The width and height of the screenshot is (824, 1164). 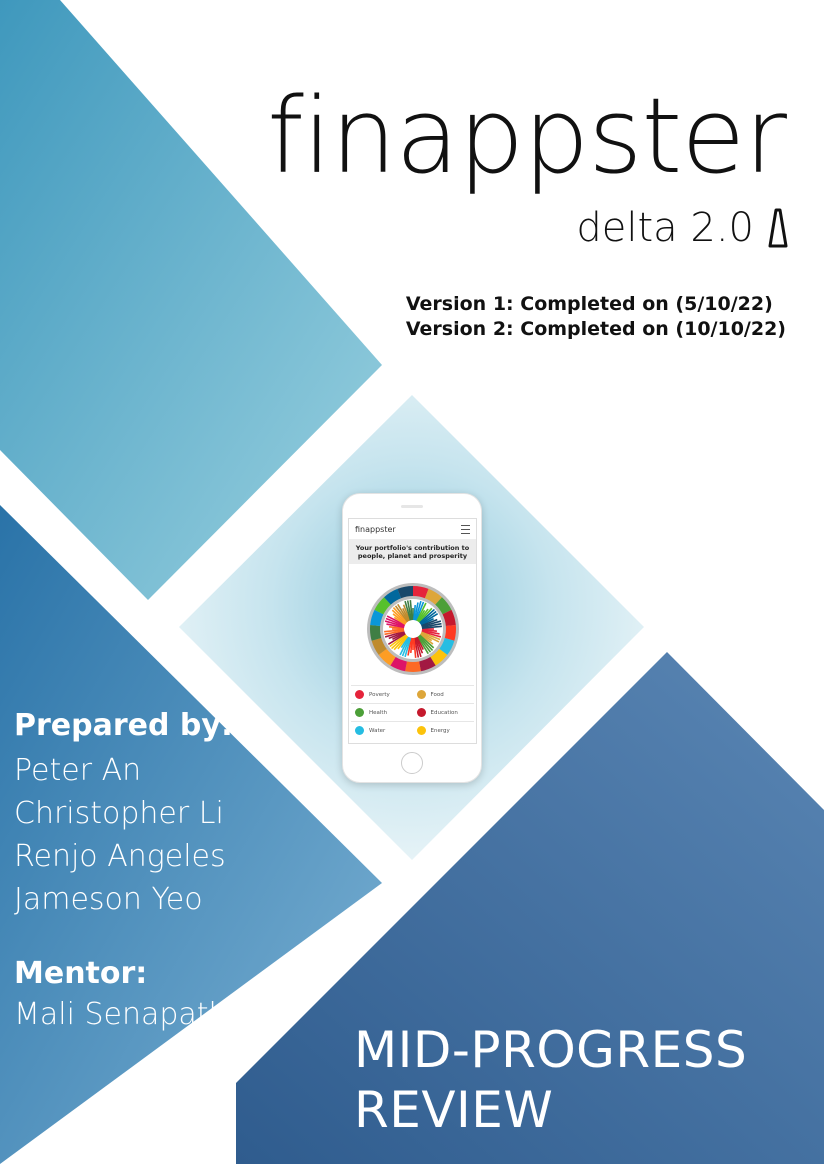 I want to click on water-icon, so click(x=359, y=730).